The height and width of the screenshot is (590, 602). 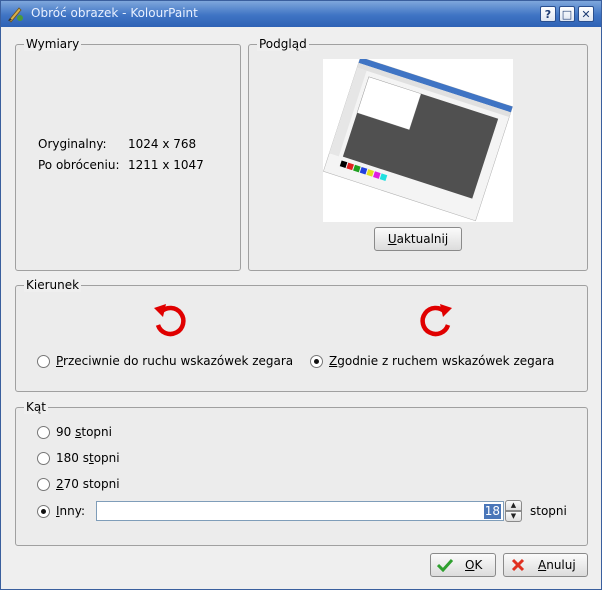 What do you see at coordinates (162, 144) in the screenshot?
I see `original-size-value: 1024 x 768` at bounding box center [162, 144].